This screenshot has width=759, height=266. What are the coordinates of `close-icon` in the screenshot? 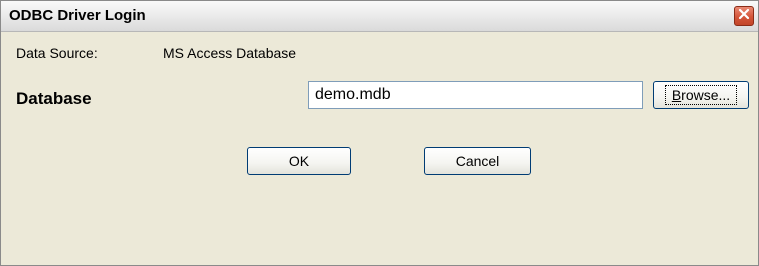 It's located at (744, 16).